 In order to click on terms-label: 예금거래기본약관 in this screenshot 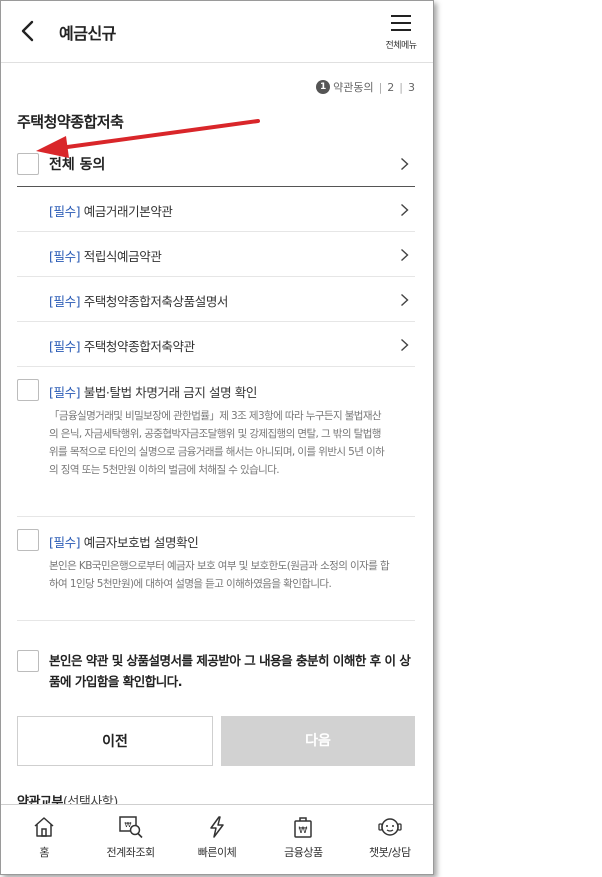, I will do `click(128, 211)`.